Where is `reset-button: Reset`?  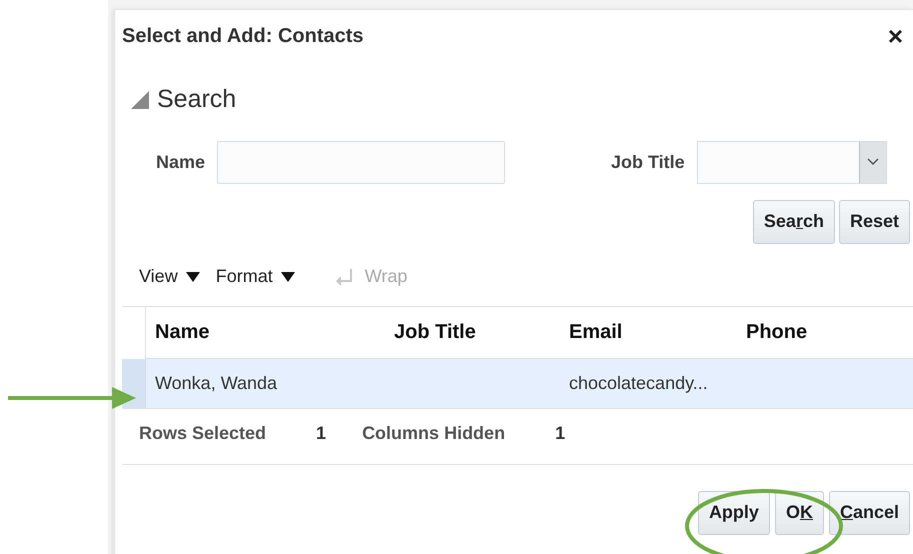
reset-button: Reset is located at coordinates (874, 222).